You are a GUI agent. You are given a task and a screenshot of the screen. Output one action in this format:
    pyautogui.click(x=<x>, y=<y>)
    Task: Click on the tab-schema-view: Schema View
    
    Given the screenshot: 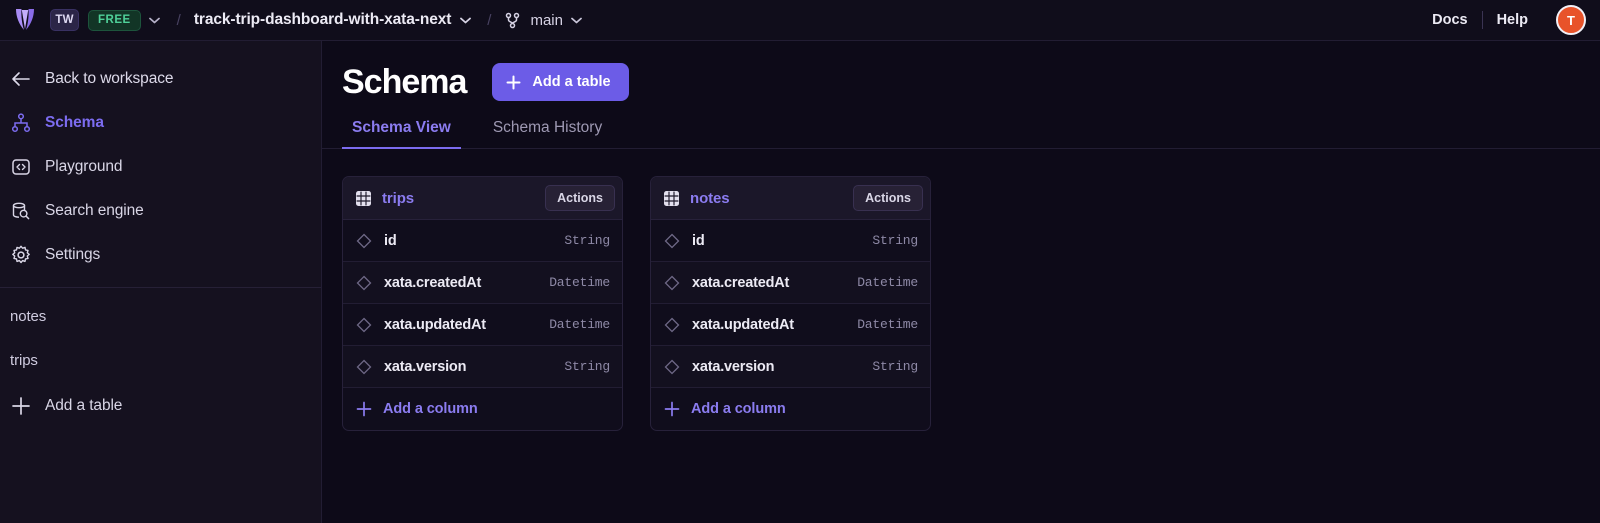 What is the action you would take?
    pyautogui.click(x=401, y=134)
    